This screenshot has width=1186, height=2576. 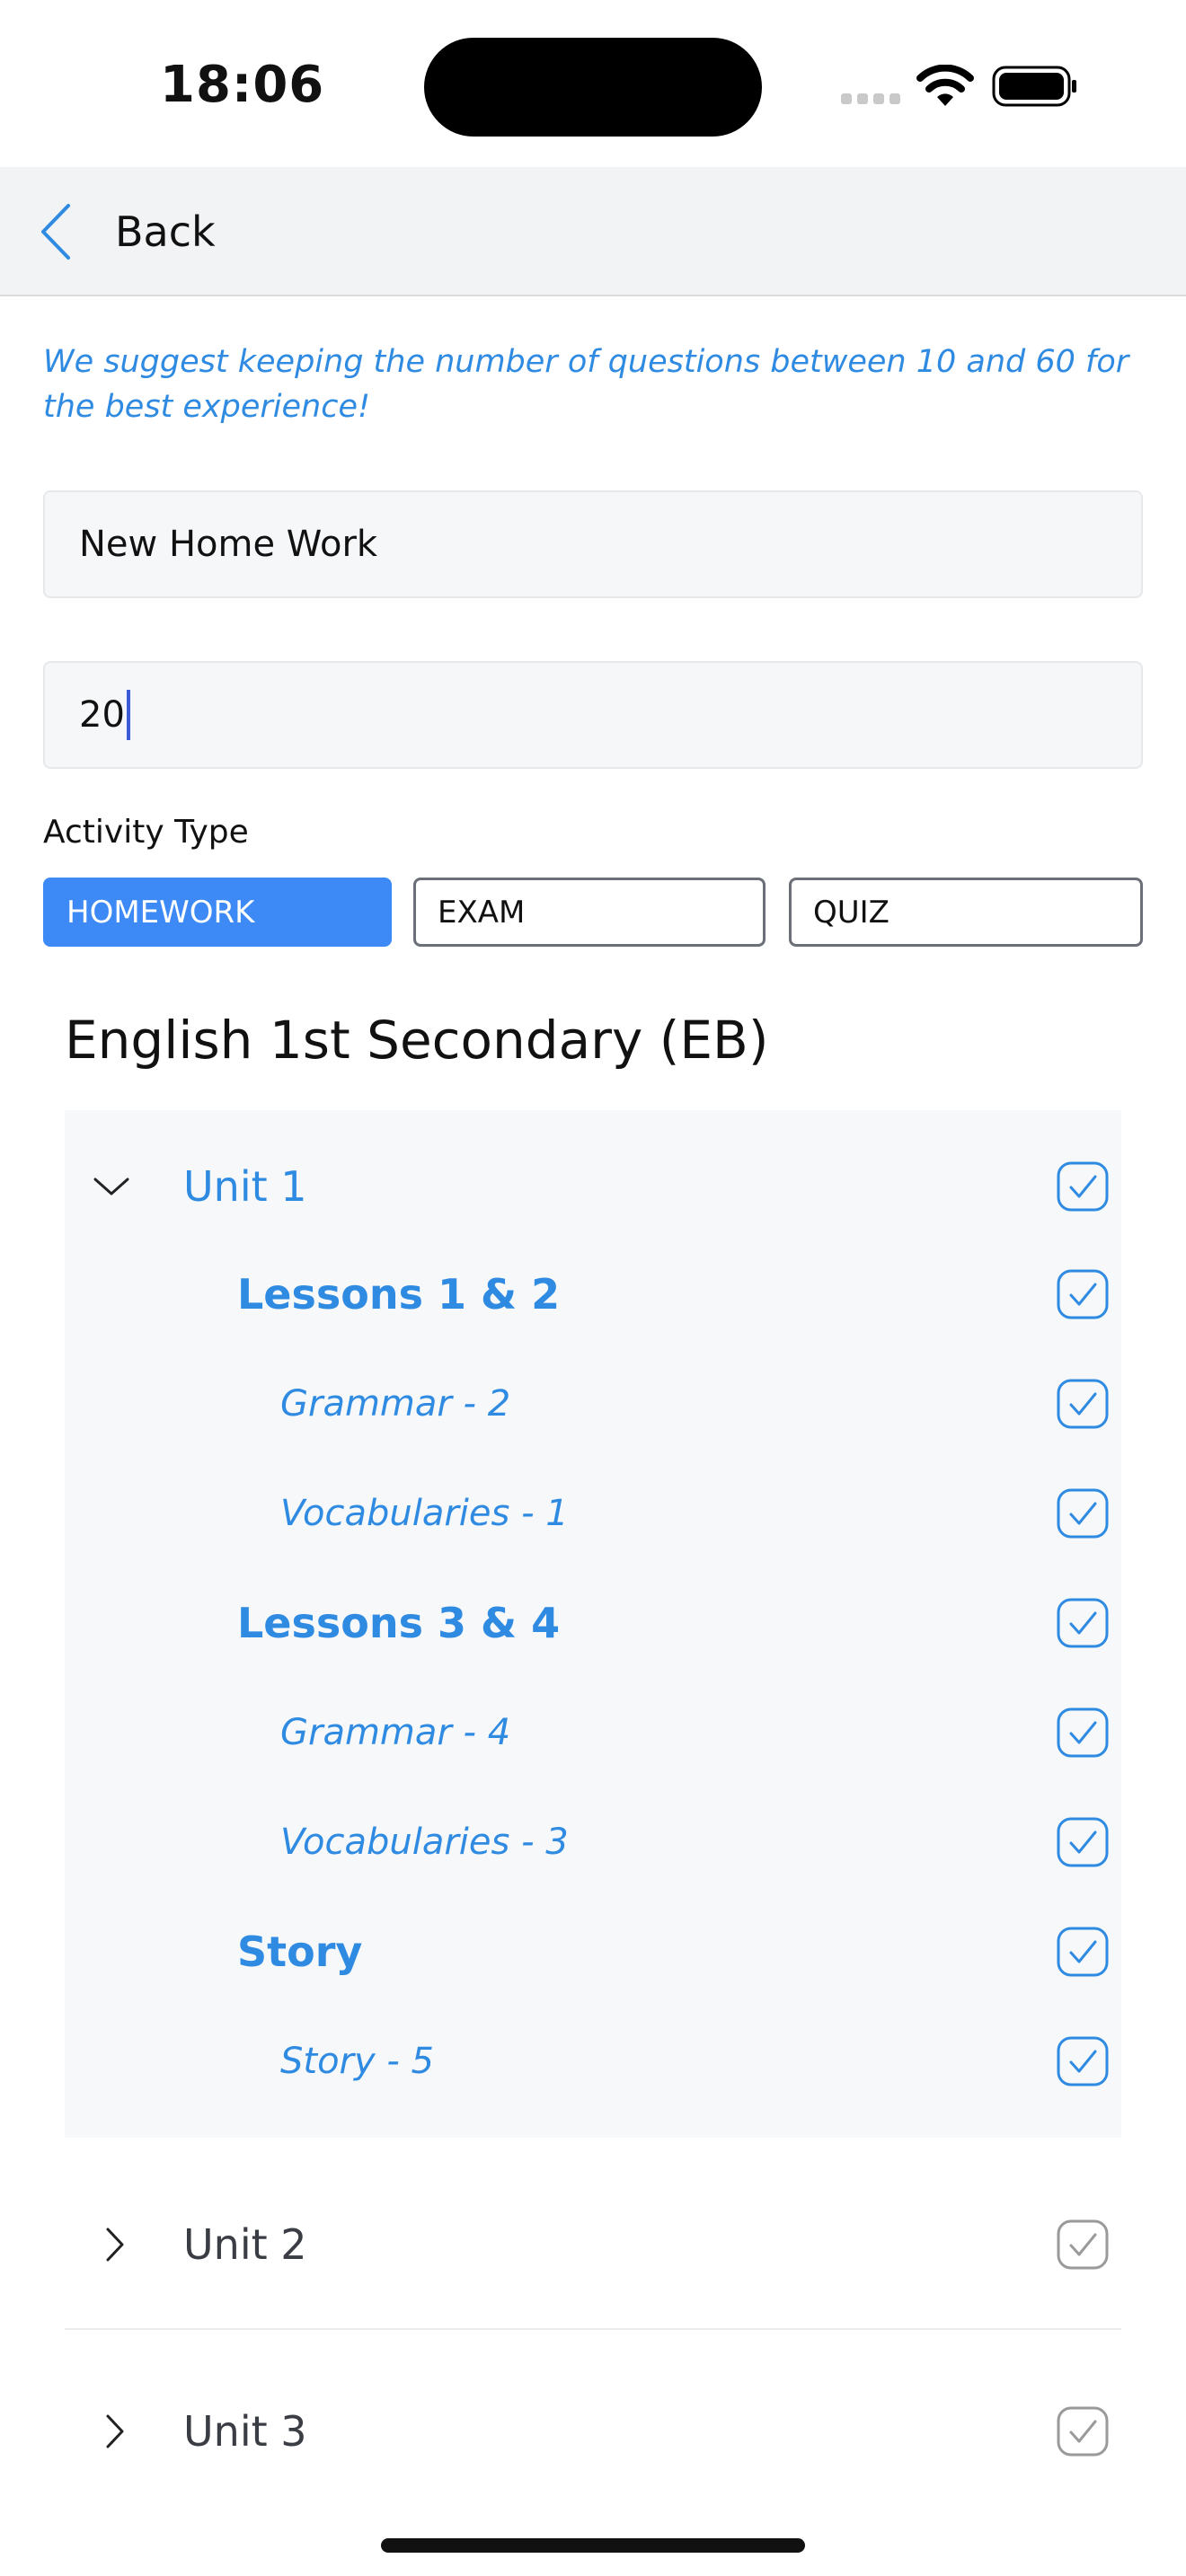 What do you see at coordinates (593, 1513) in the screenshot?
I see `item-row: Vocabularies - 1` at bounding box center [593, 1513].